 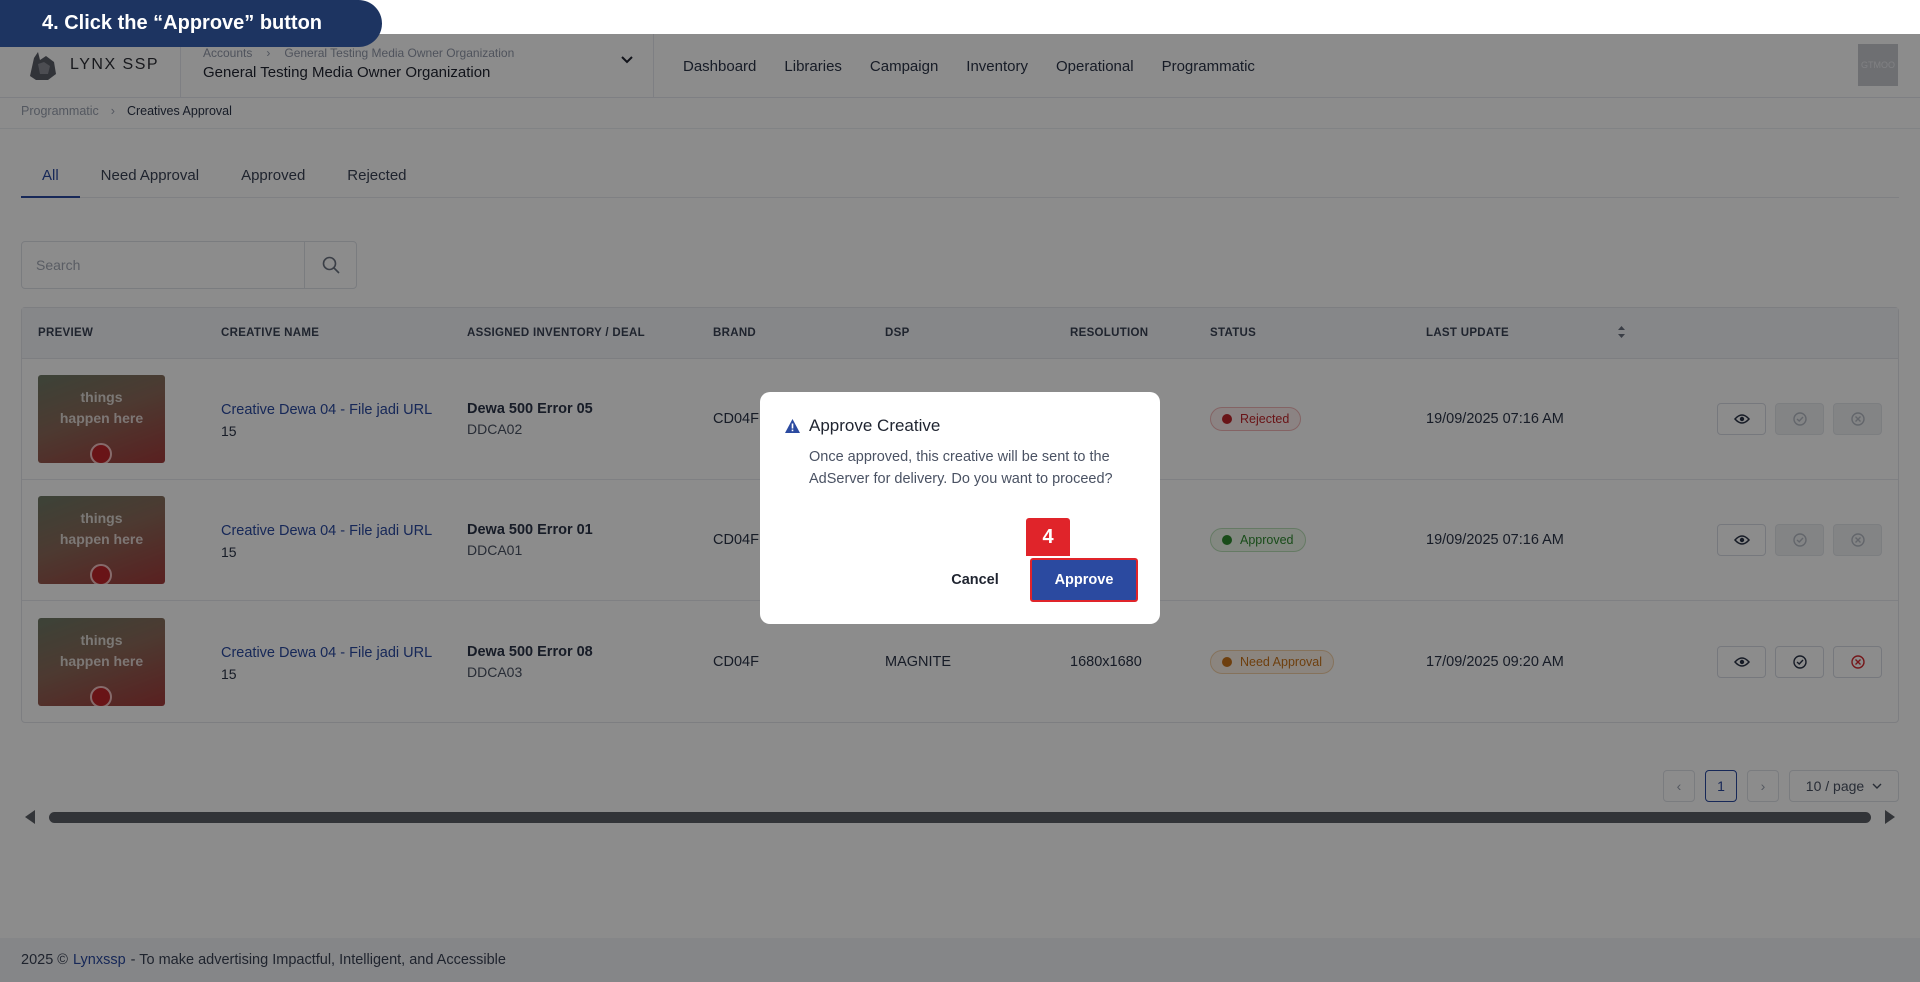 What do you see at coordinates (191, 23) in the screenshot?
I see `instruction-banner: 4. Click the “Approve” button` at bounding box center [191, 23].